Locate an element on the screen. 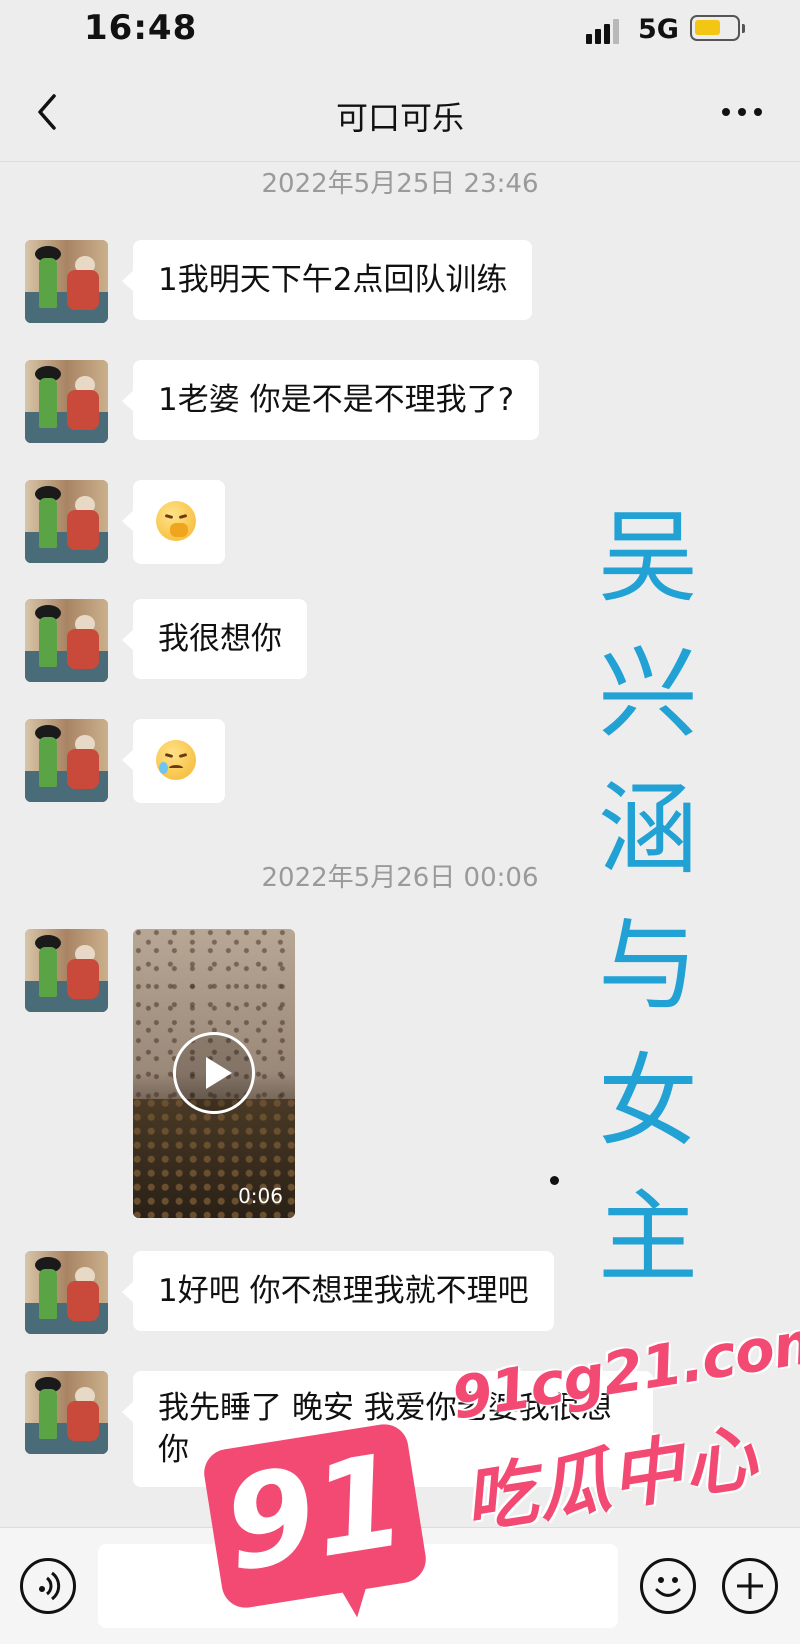 This screenshot has height=1644, width=800. play-icon is located at coordinates (214, 1073).